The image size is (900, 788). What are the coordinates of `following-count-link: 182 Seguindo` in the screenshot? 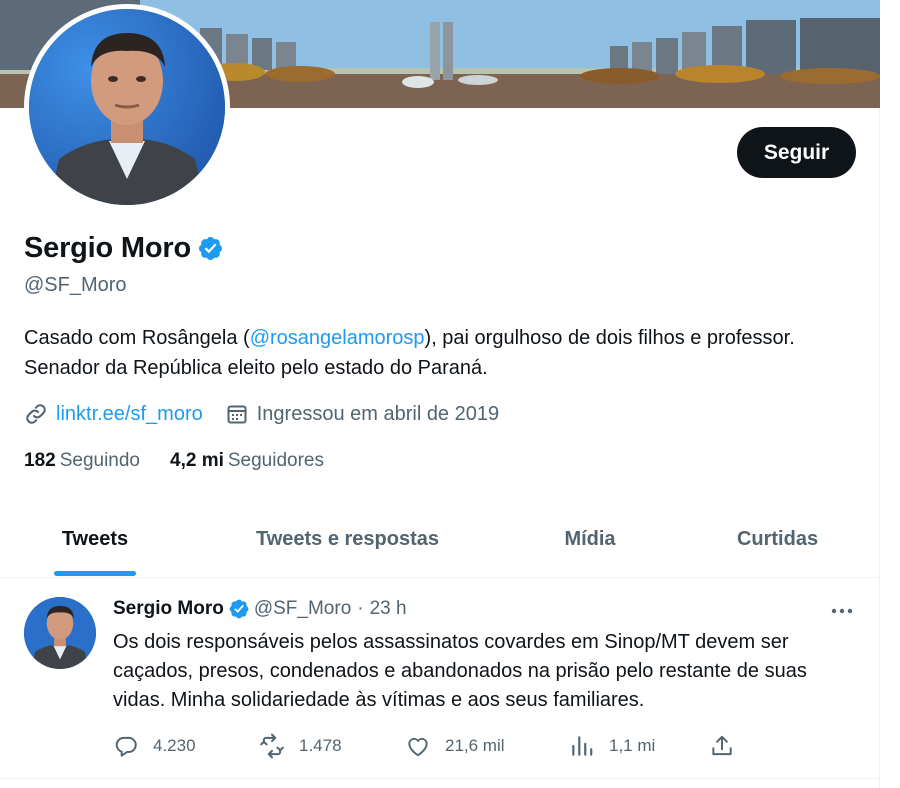 It's located at (82, 461).